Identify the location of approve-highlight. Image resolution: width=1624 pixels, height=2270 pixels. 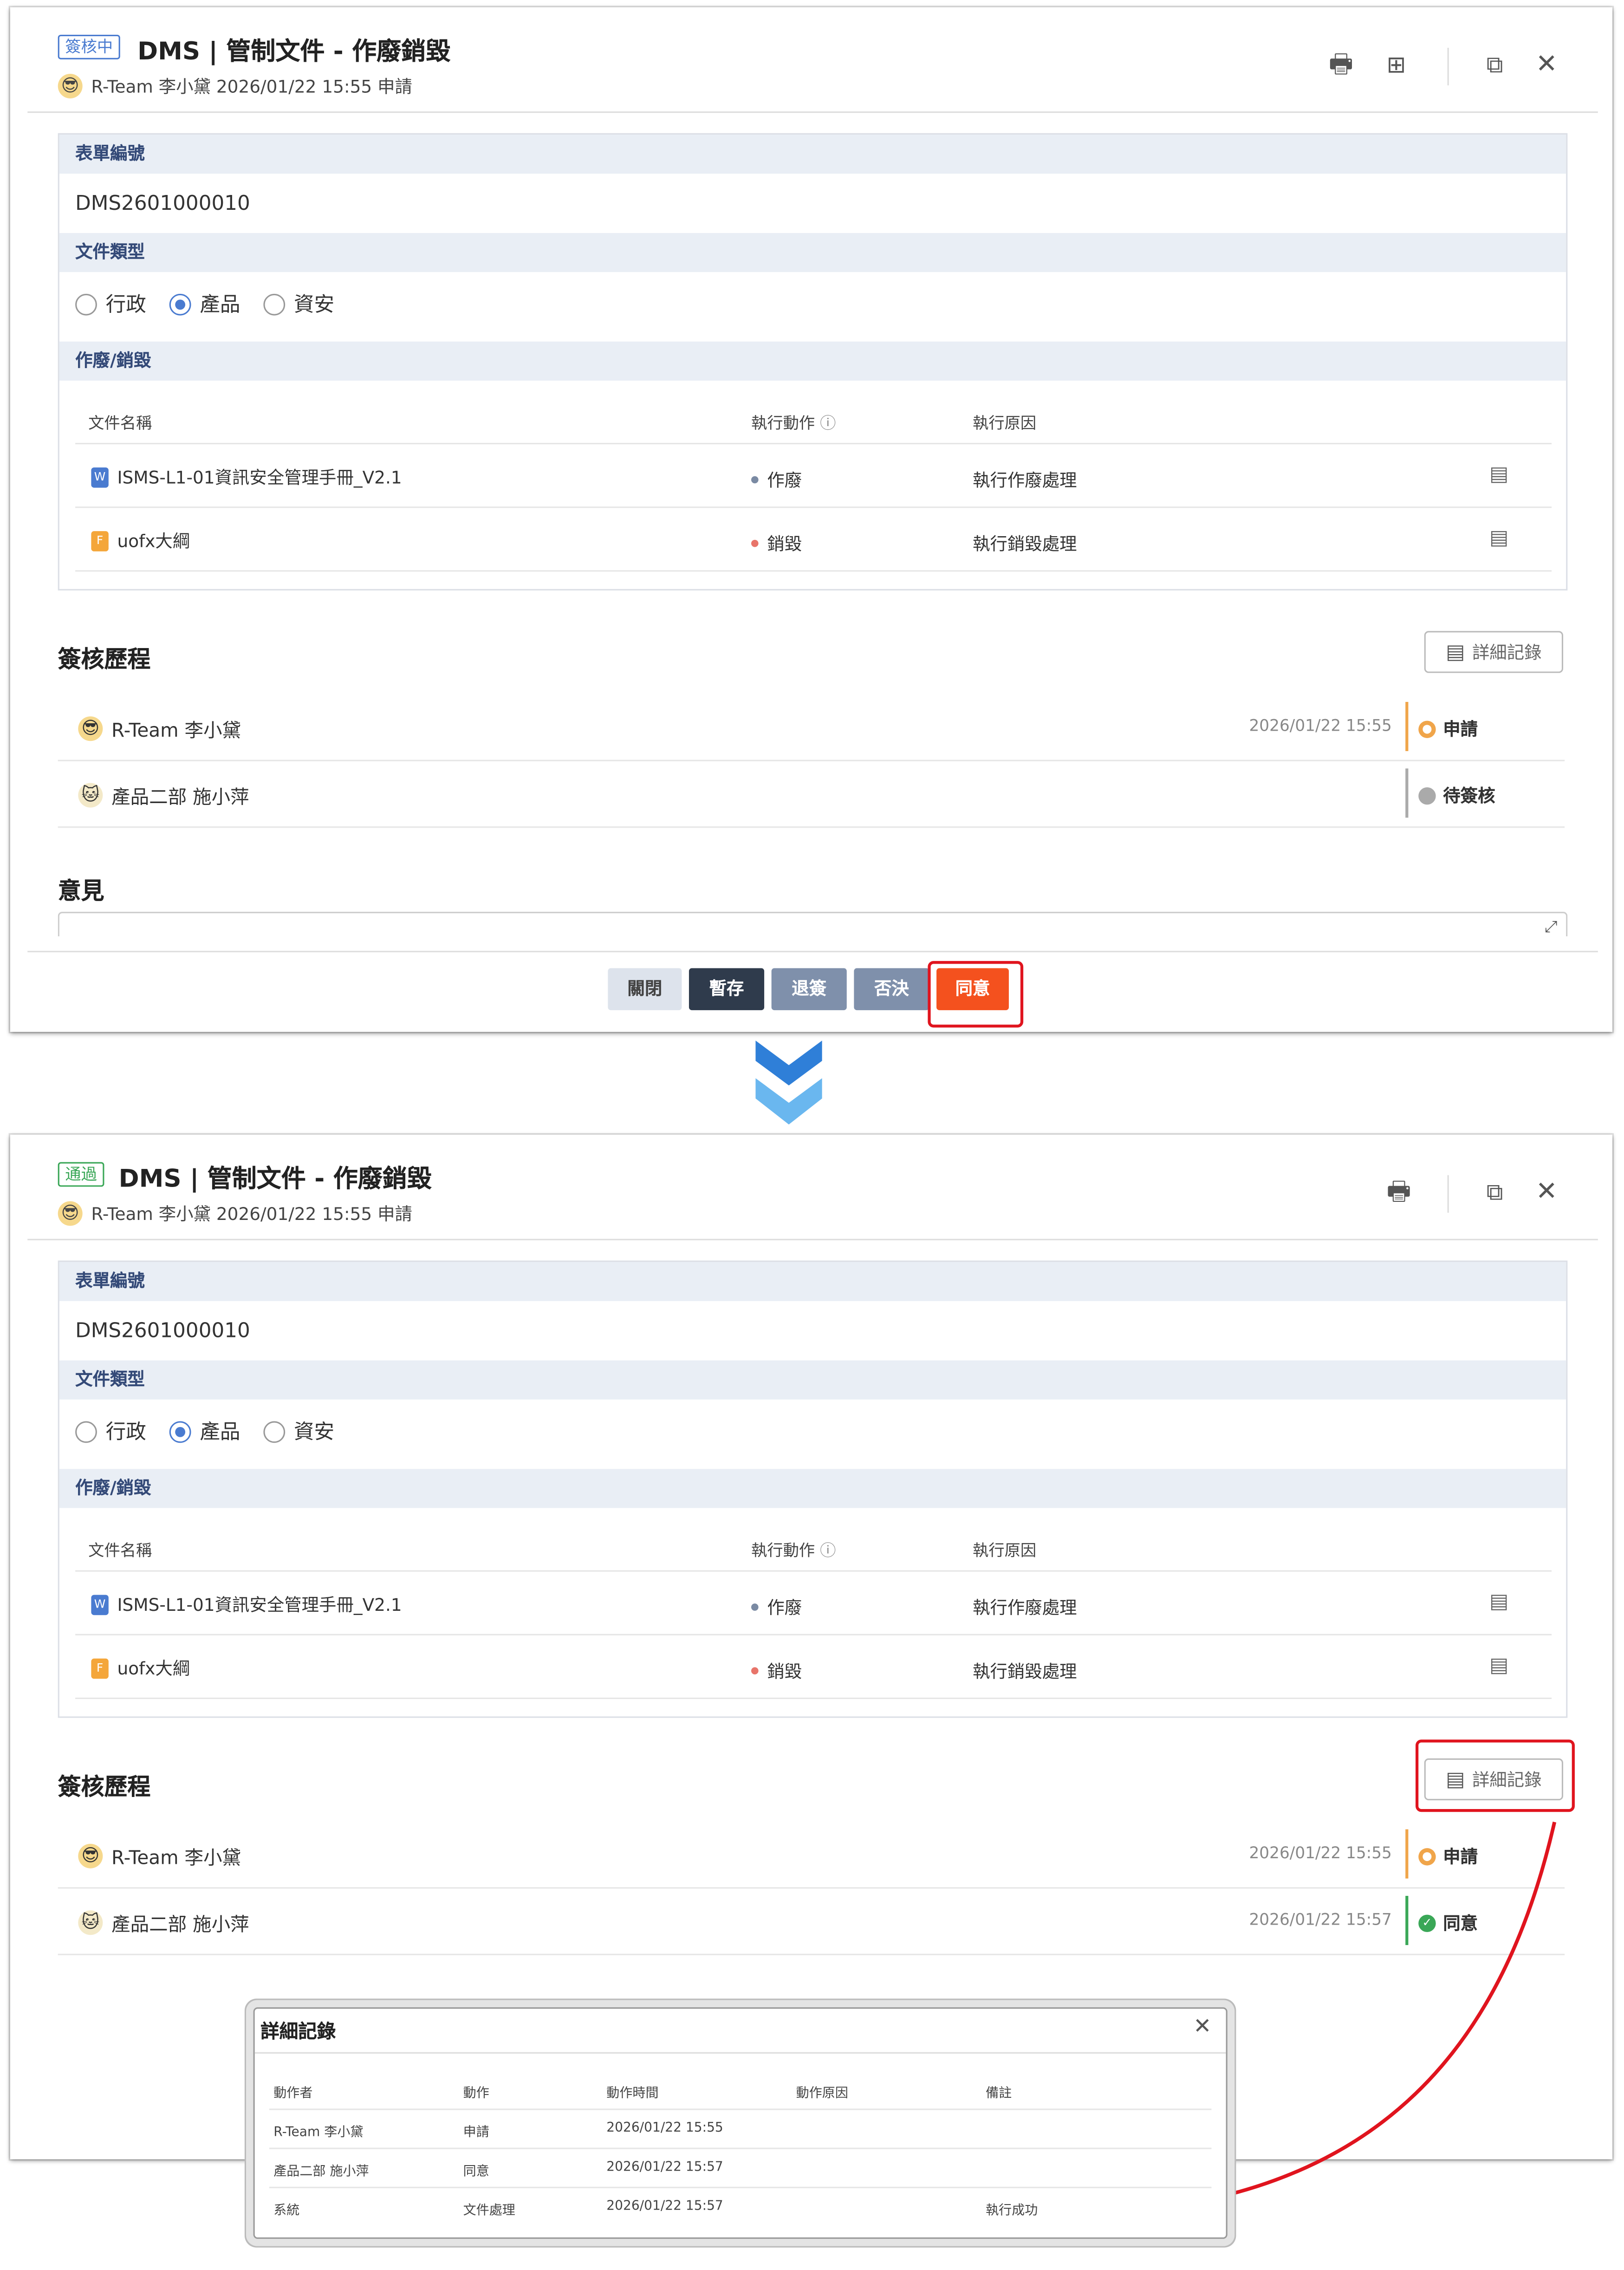
(976, 994).